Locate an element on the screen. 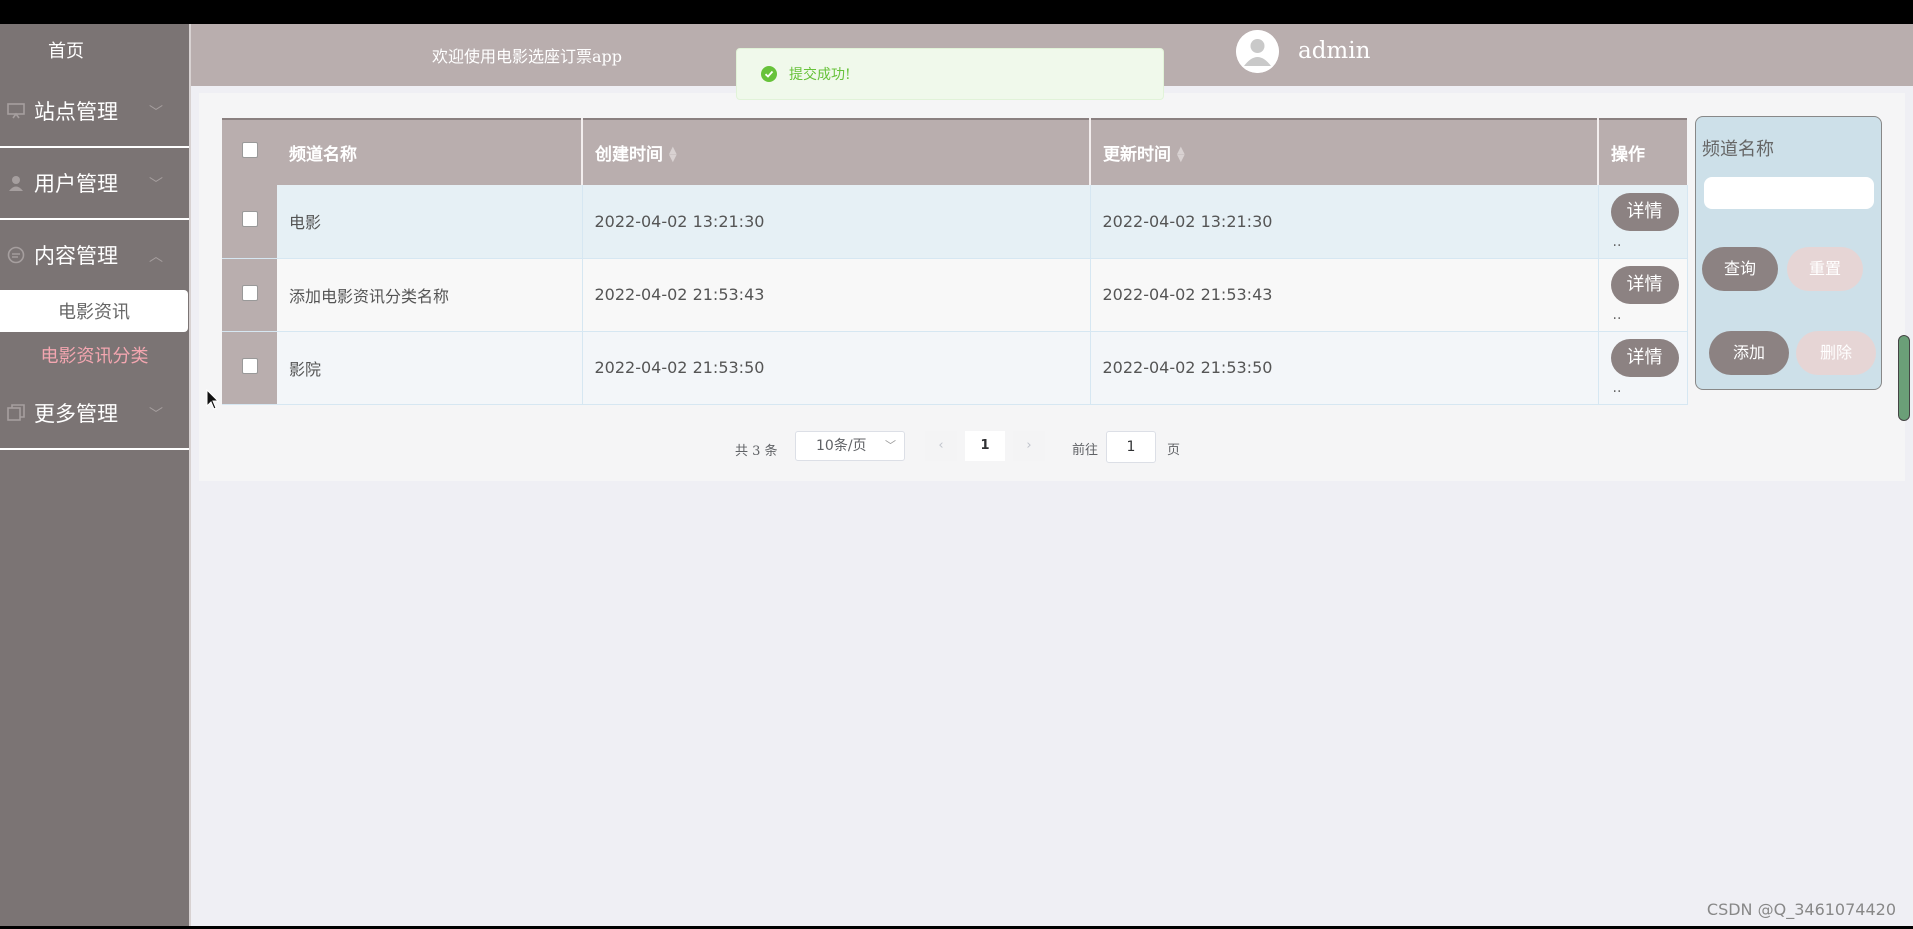  cell-name: 影院 is located at coordinates (430, 368).